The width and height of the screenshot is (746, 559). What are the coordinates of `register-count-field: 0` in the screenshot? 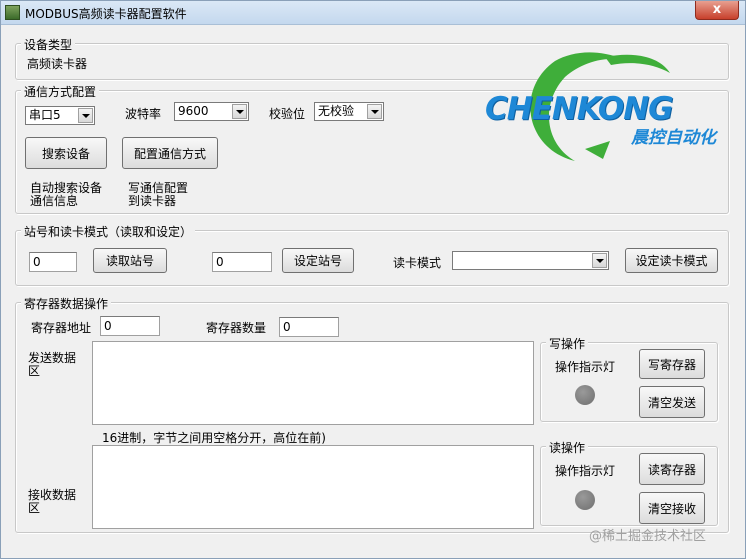 It's located at (309, 327).